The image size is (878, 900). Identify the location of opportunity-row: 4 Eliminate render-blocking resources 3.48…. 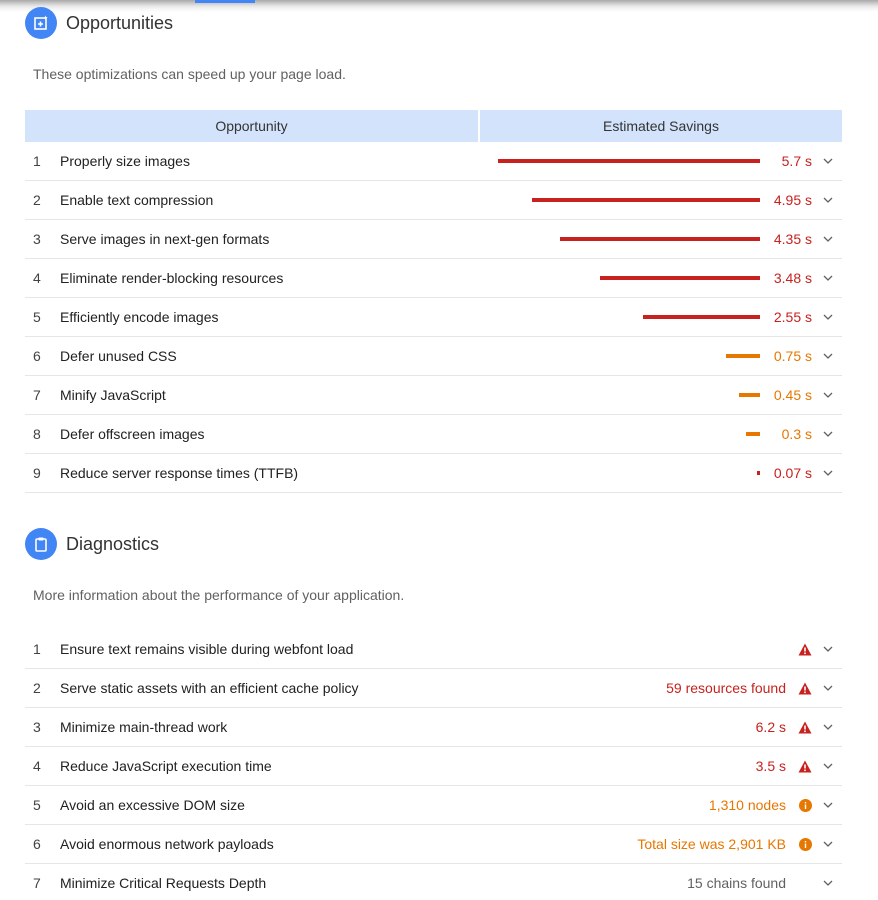
(433, 278).